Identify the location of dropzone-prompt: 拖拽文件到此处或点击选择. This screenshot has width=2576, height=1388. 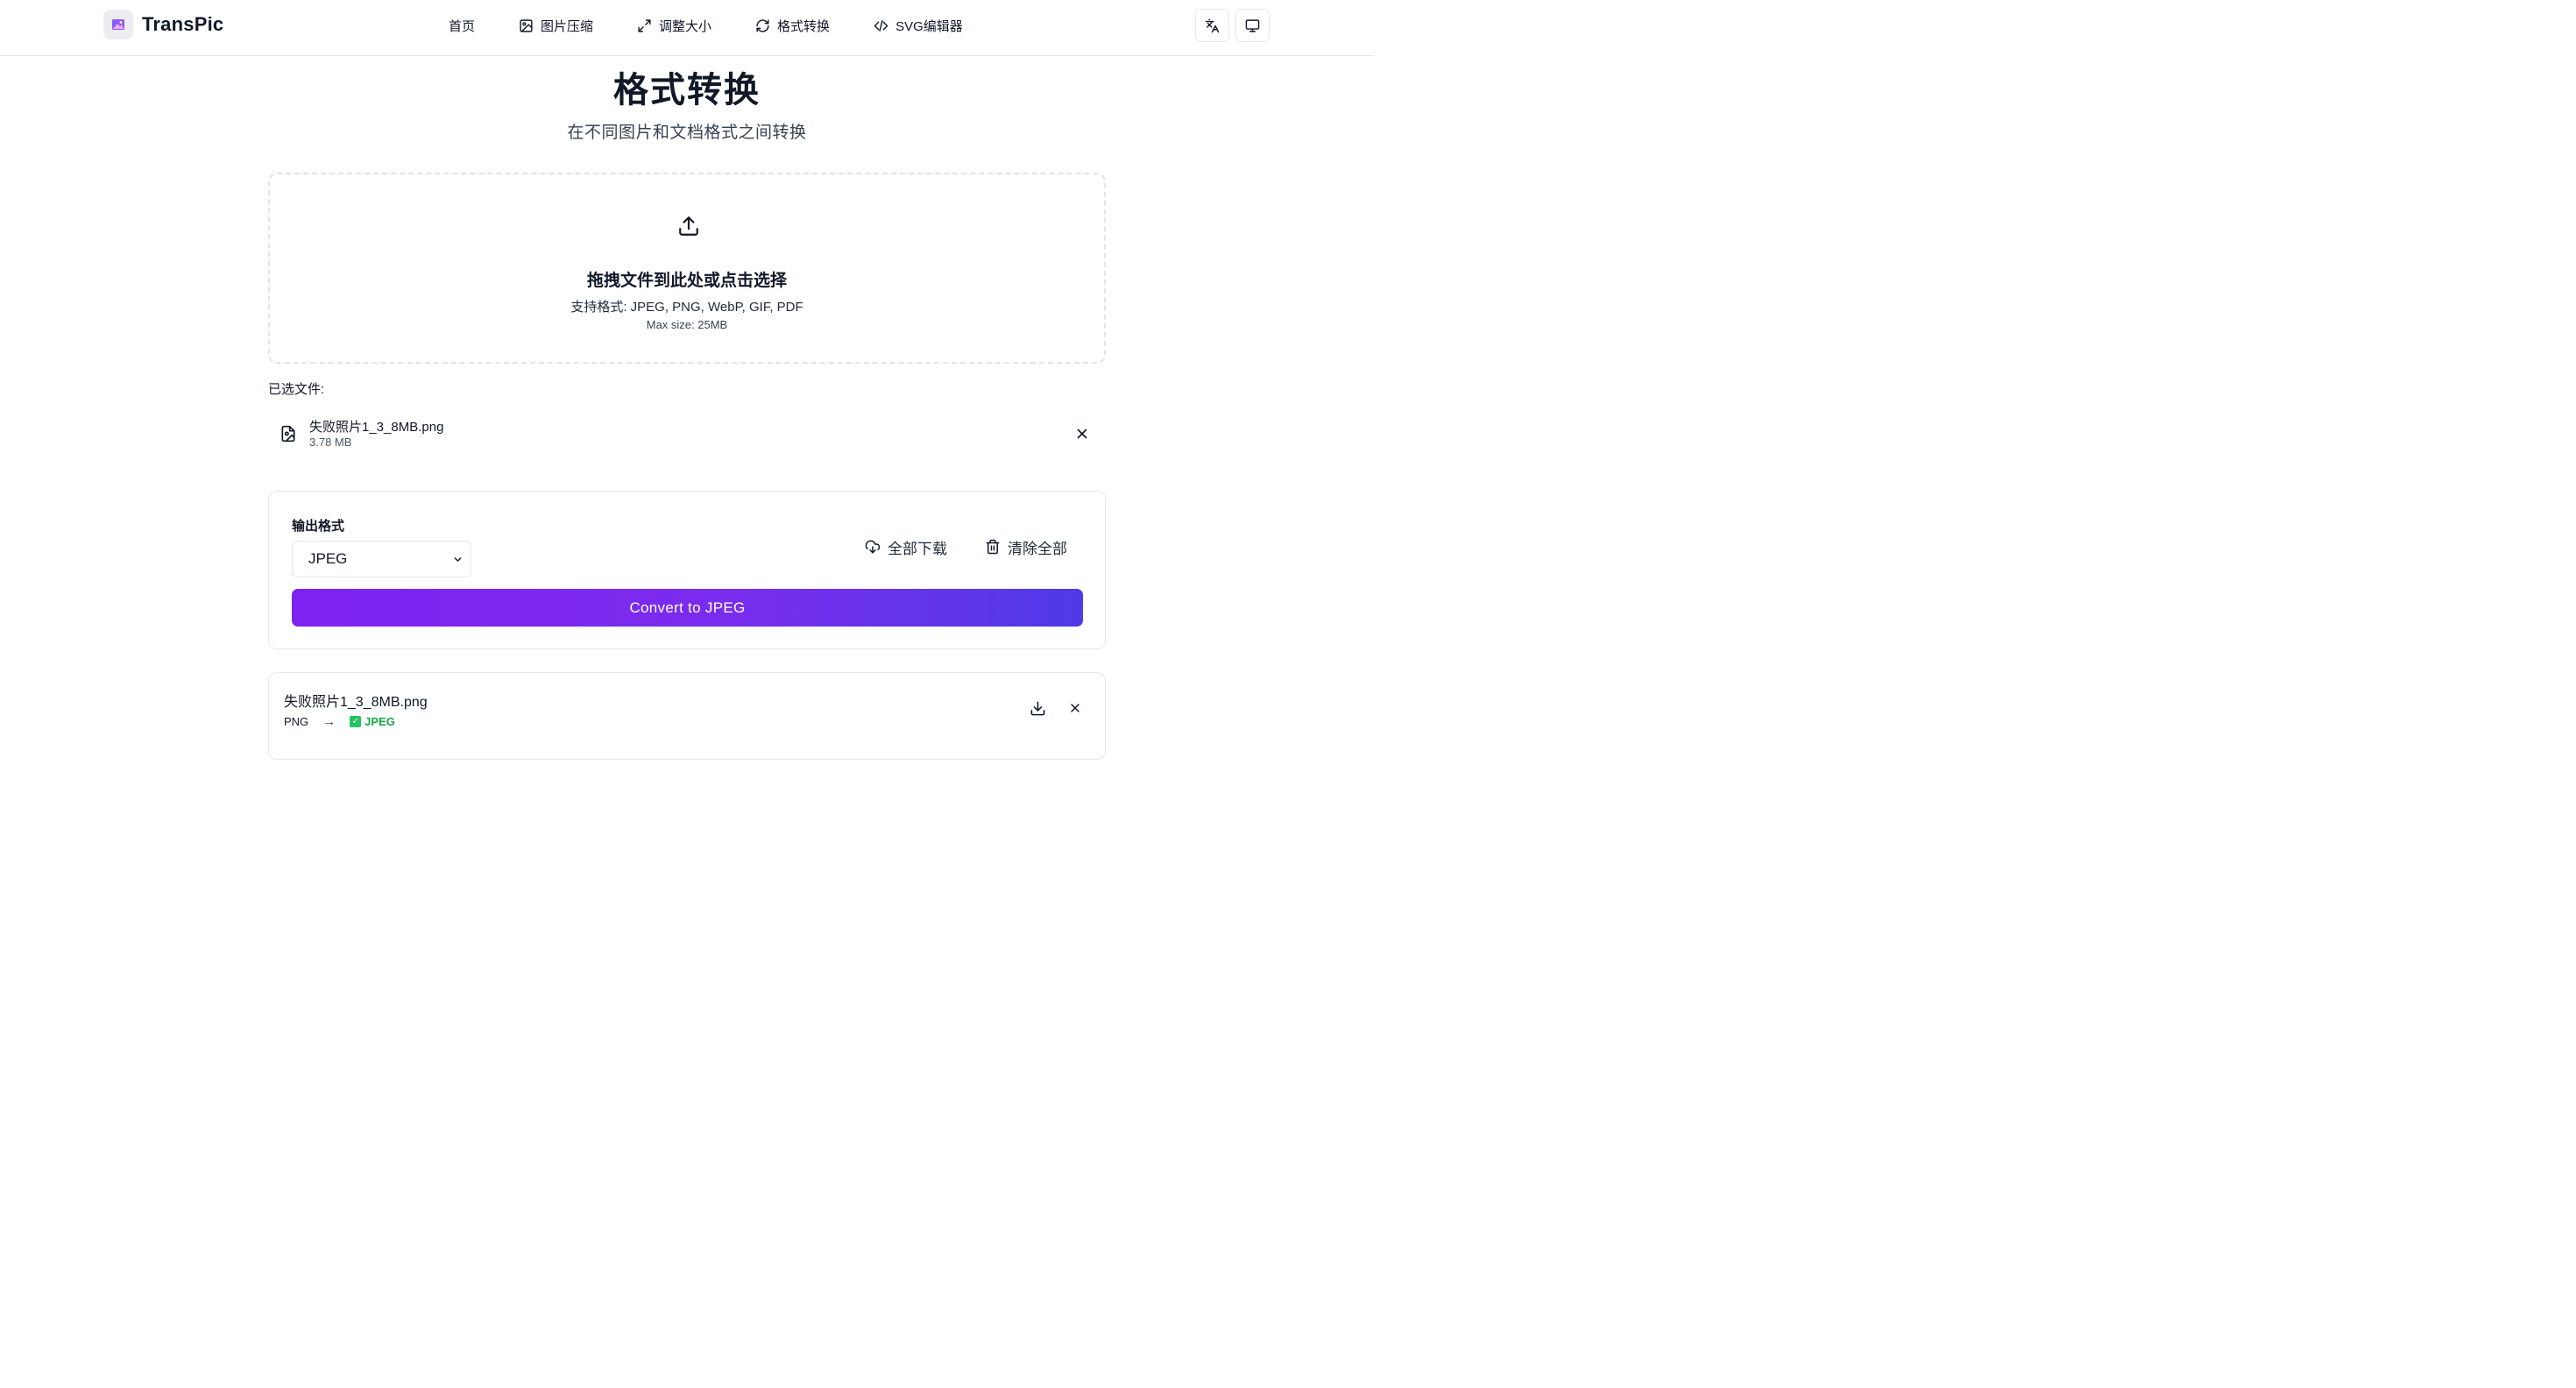
(686, 281).